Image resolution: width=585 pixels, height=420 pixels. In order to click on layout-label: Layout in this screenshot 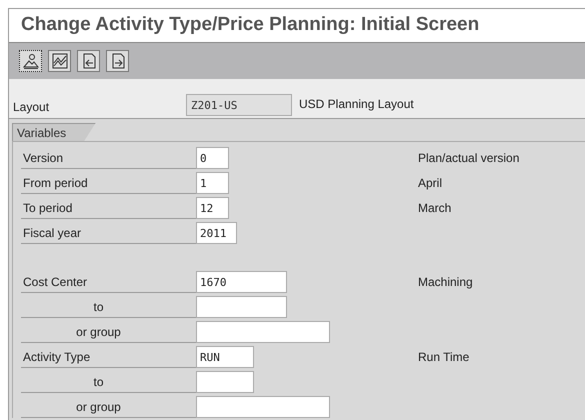, I will do `click(31, 107)`.